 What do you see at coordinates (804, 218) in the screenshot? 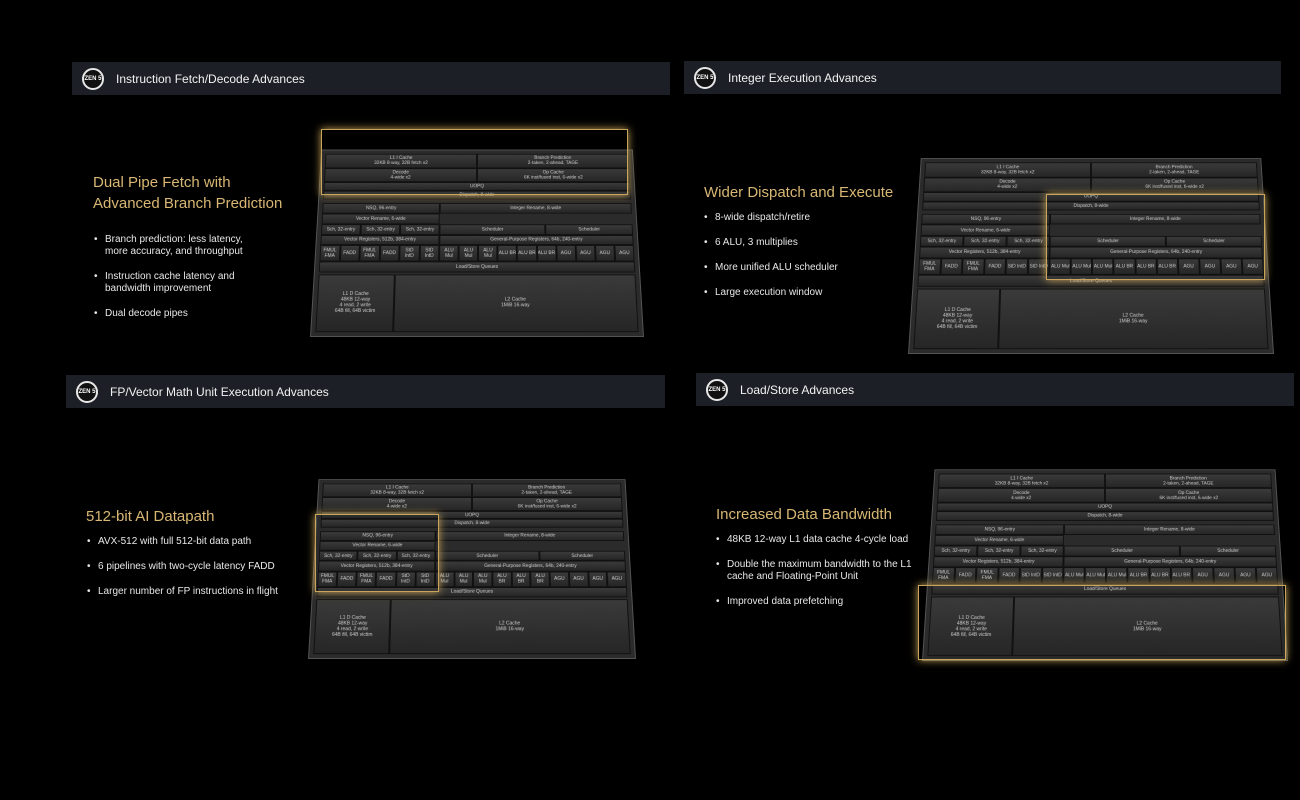
I see `bullet-item: 8-wide dispatch/retire` at bounding box center [804, 218].